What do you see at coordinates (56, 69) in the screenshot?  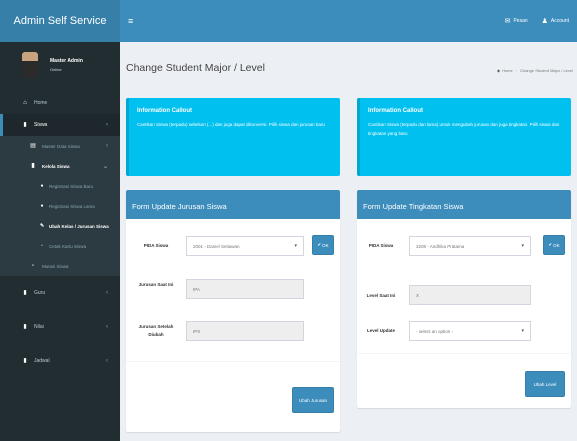 I see `user-status: Online` at bounding box center [56, 69].